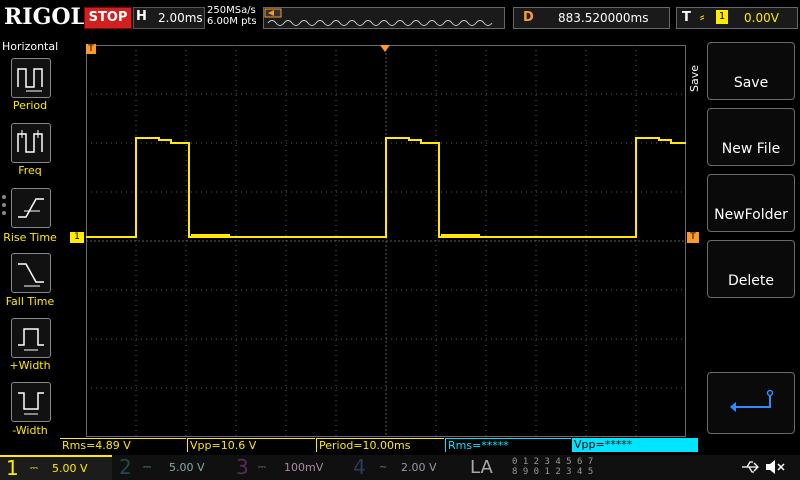  I want to click on rise-time-label: Rise Time, so click(30, 237).